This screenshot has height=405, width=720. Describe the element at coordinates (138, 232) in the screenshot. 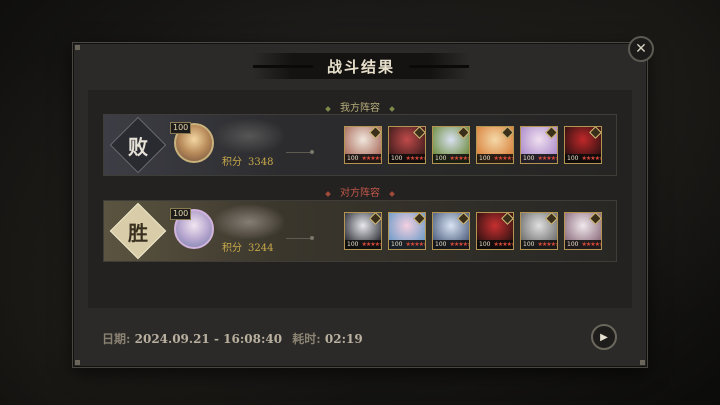

I see `result-victory: 胜` at that location.